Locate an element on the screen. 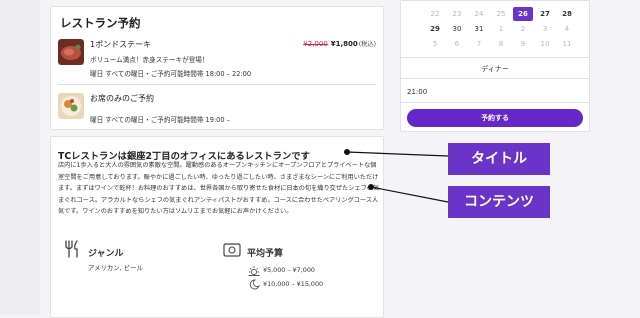  content-callout: コンテンツ is located at coordinates (499, 202).